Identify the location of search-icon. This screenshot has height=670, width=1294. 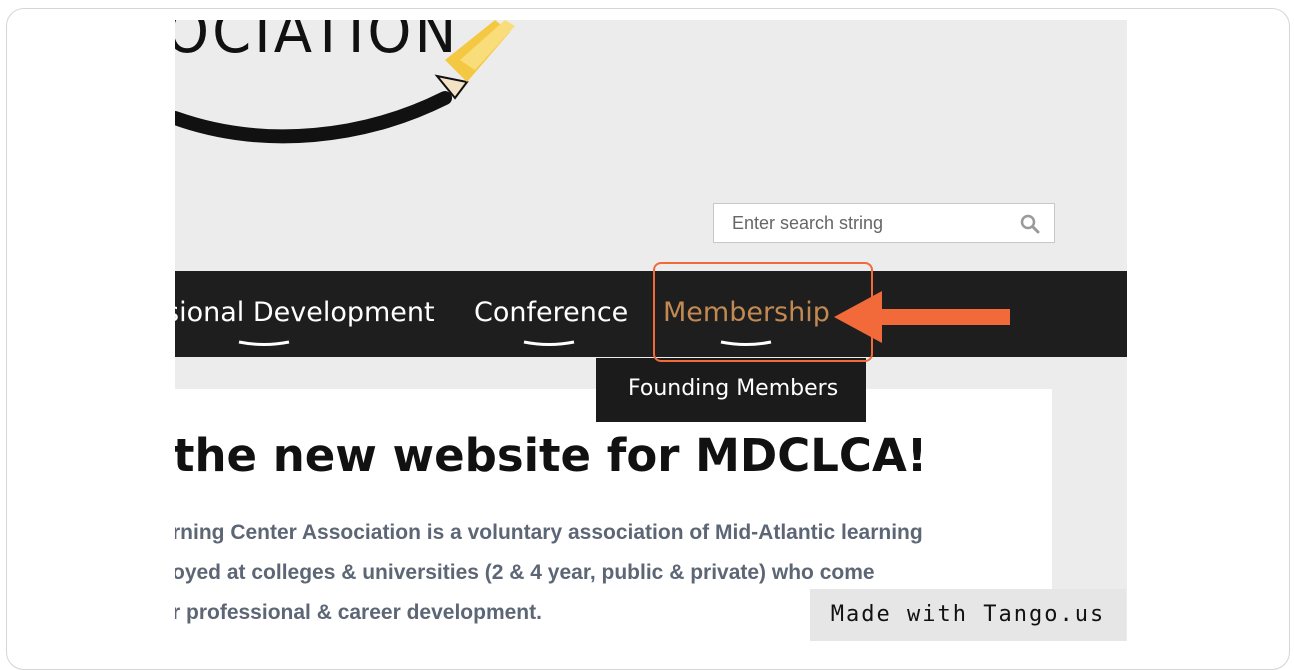
(1030, 224).